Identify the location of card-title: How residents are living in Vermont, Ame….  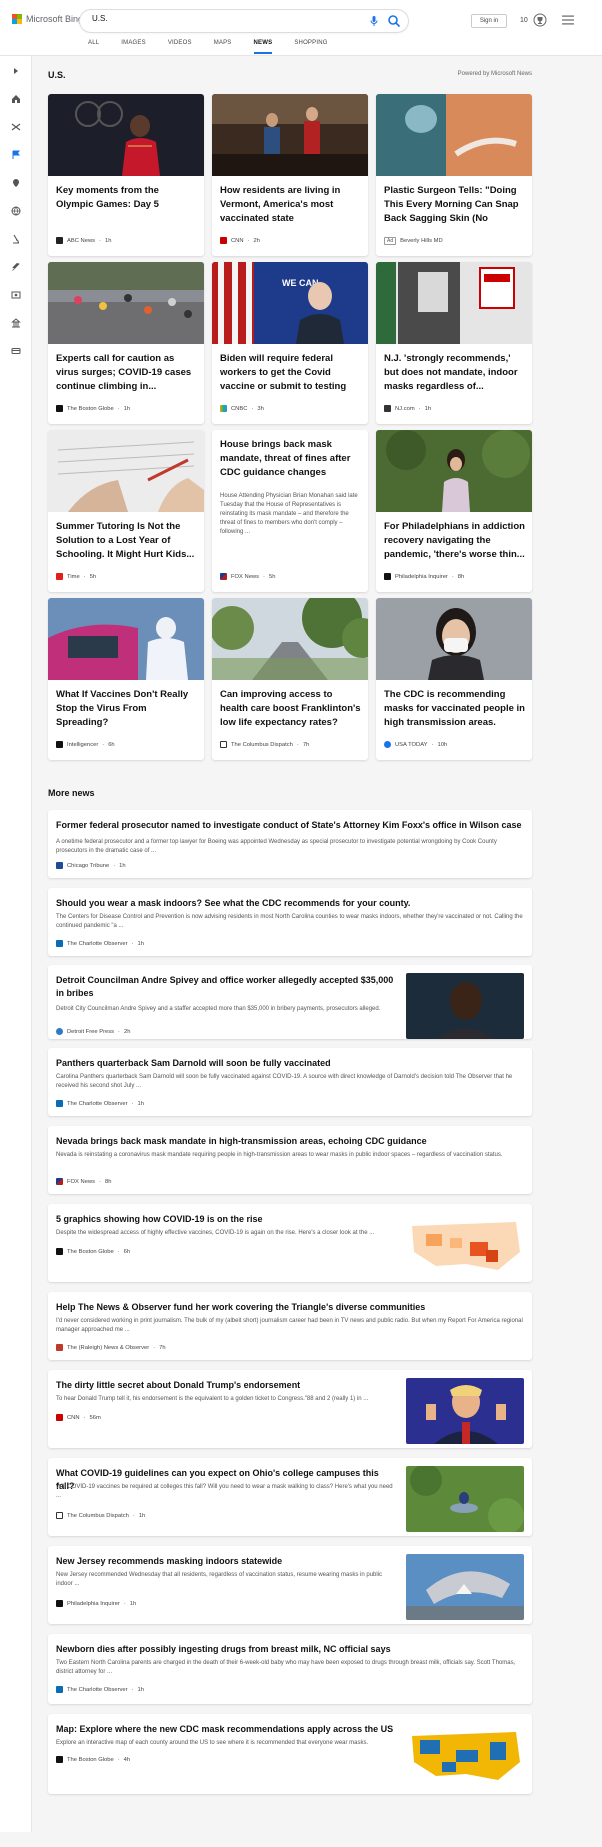
(291, 205).